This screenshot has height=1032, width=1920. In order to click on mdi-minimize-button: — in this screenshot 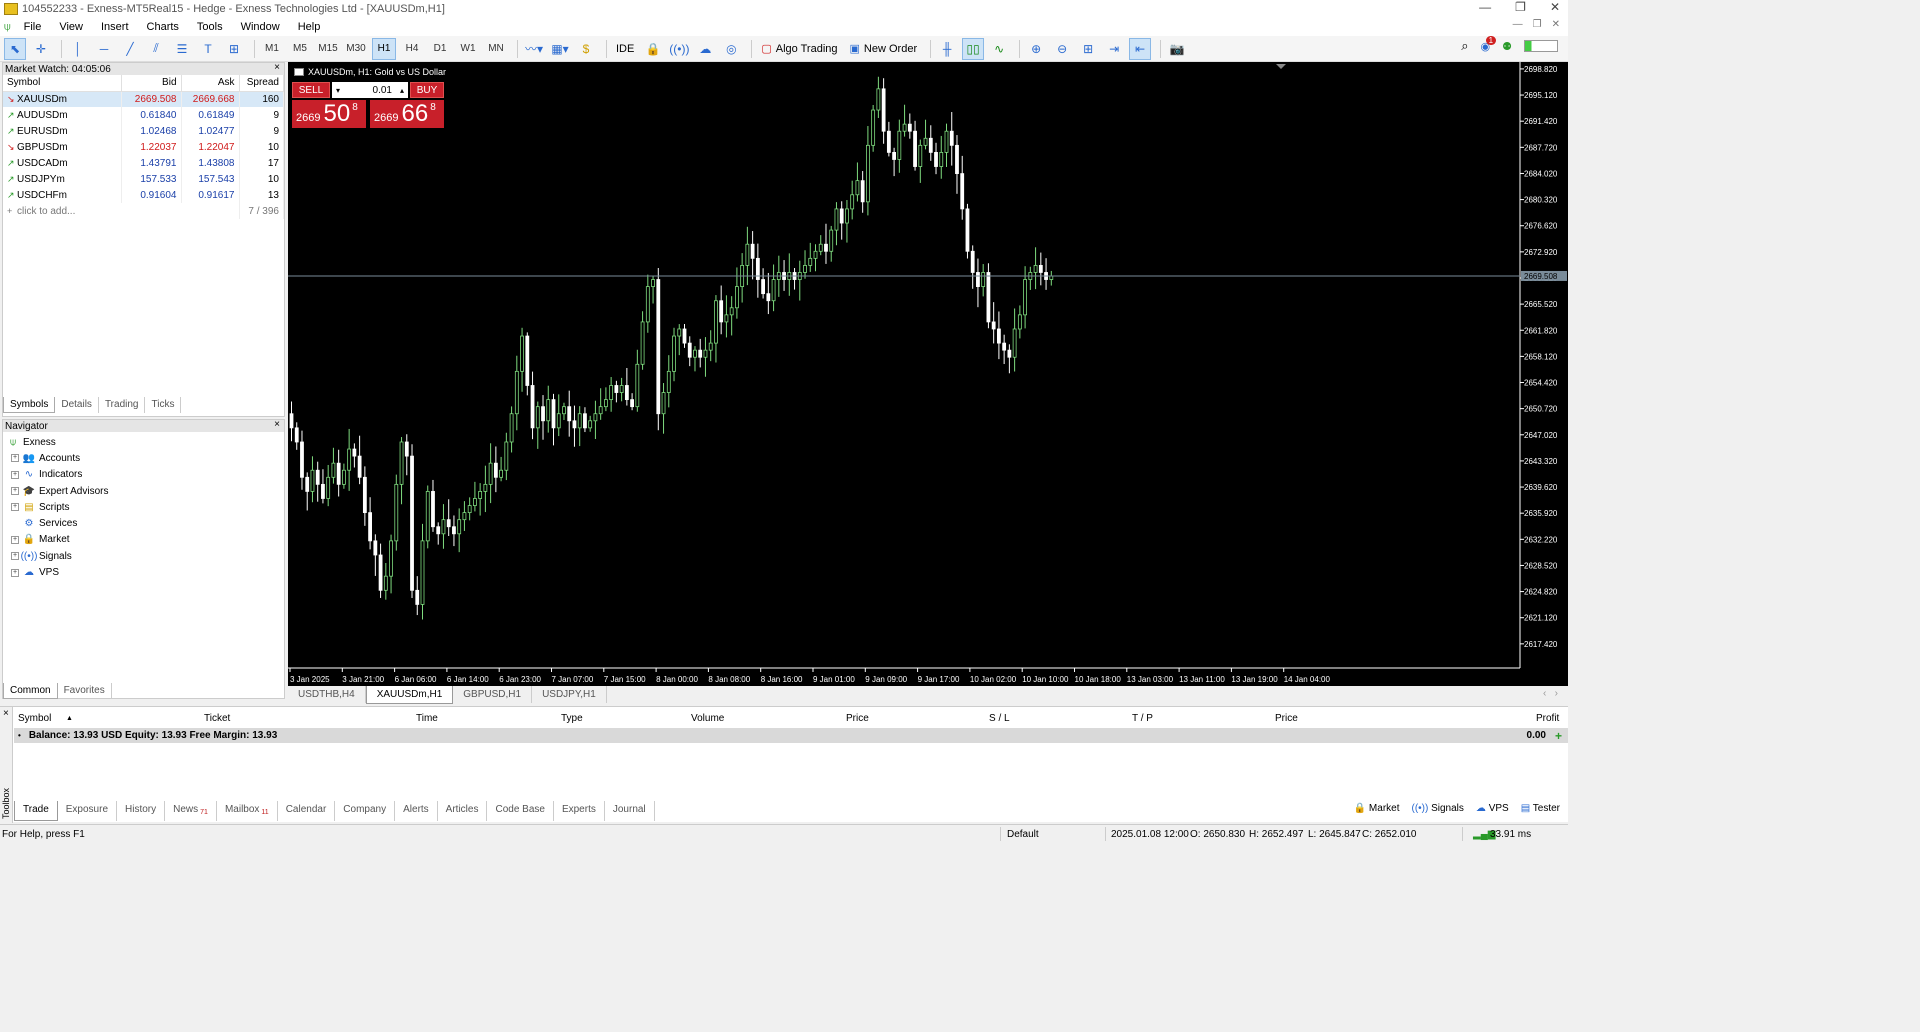, I will do `click(1518, 24)`.